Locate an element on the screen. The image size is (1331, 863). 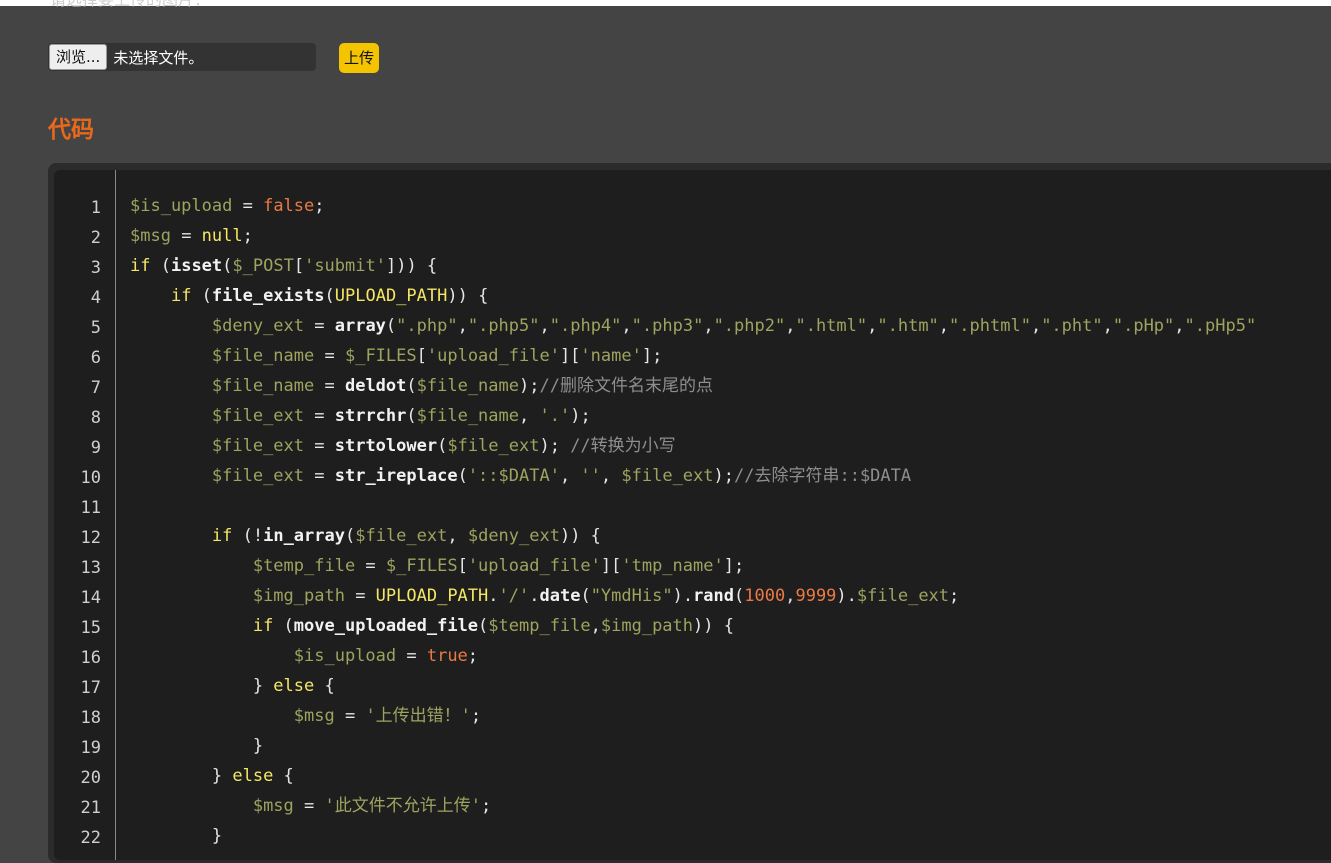
code-token: $img_path is located at coordinates (298, 596).